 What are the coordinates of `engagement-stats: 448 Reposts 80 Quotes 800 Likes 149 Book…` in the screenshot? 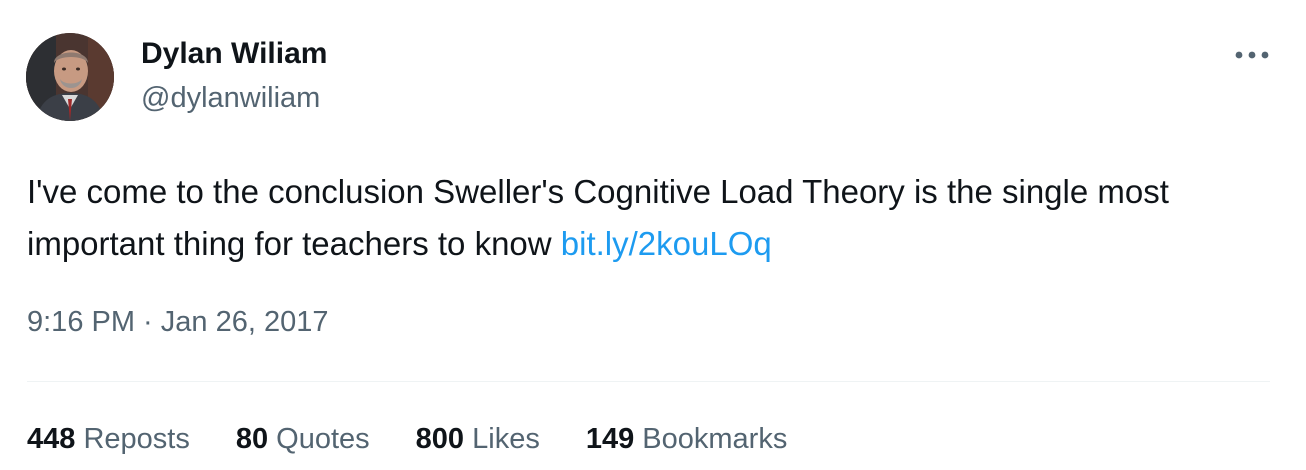 It's located at (407, 439).